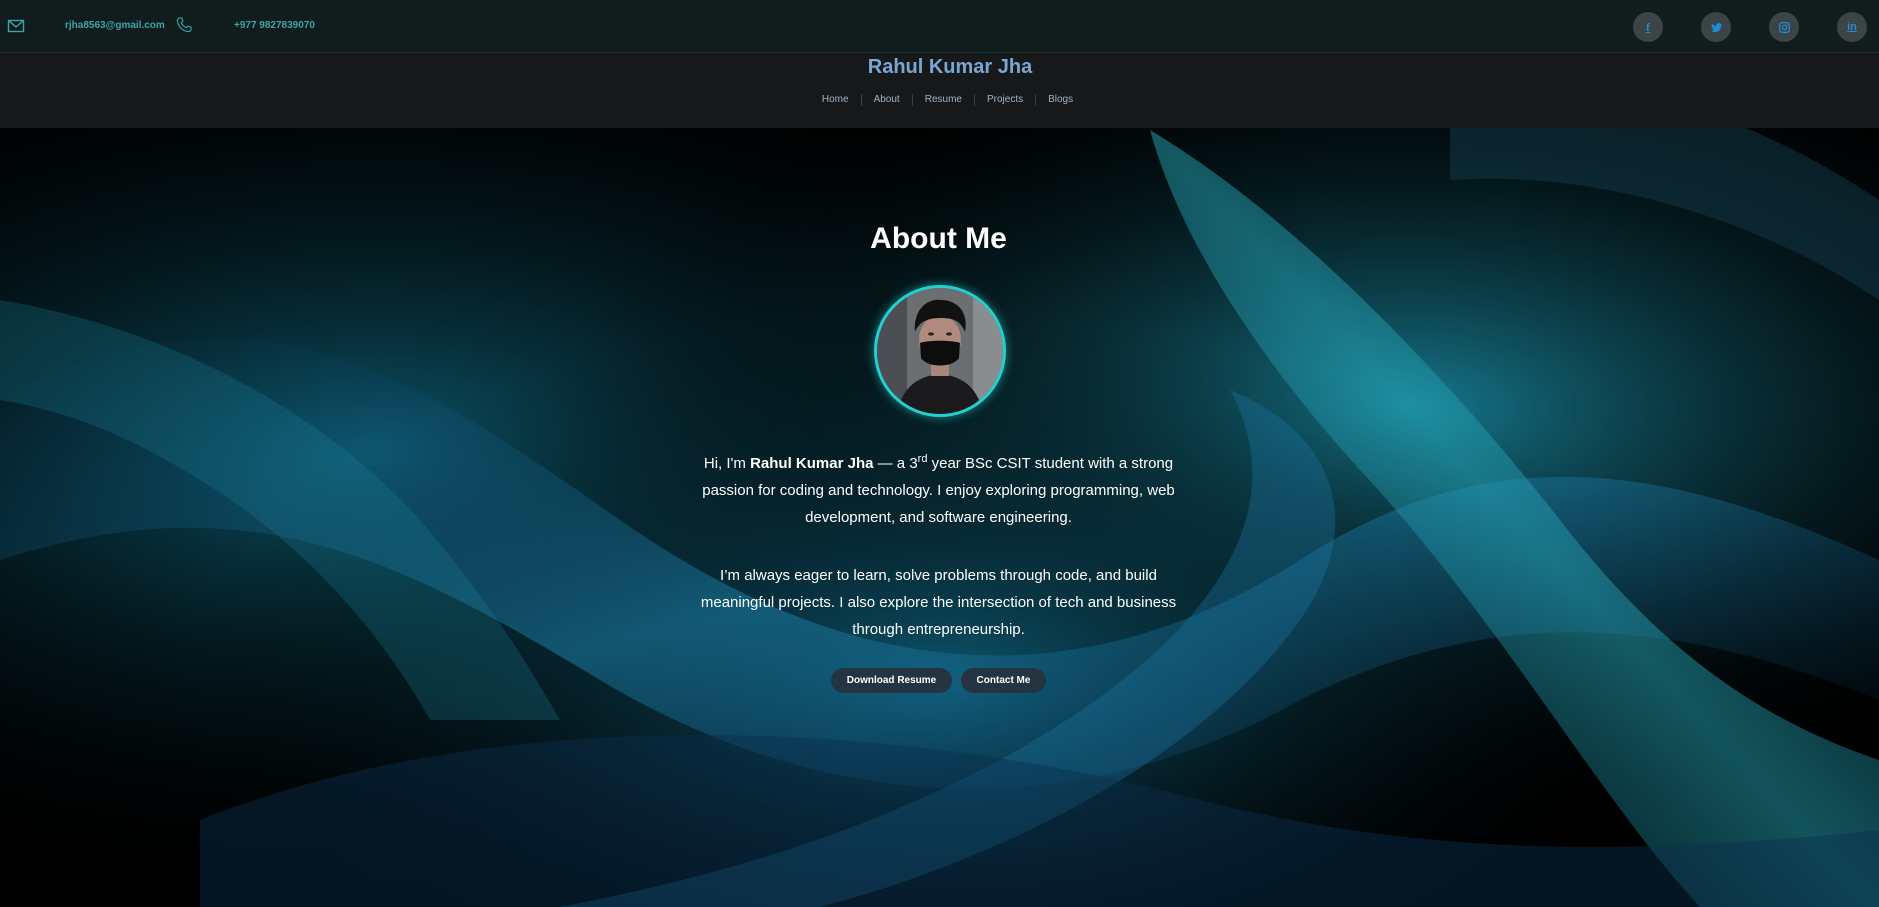  Describe the element at coordinates (939, 26) in the screenshot. I see `contact-bar: rjha8563@gmail.com +977 9827839070 f in` at that location.